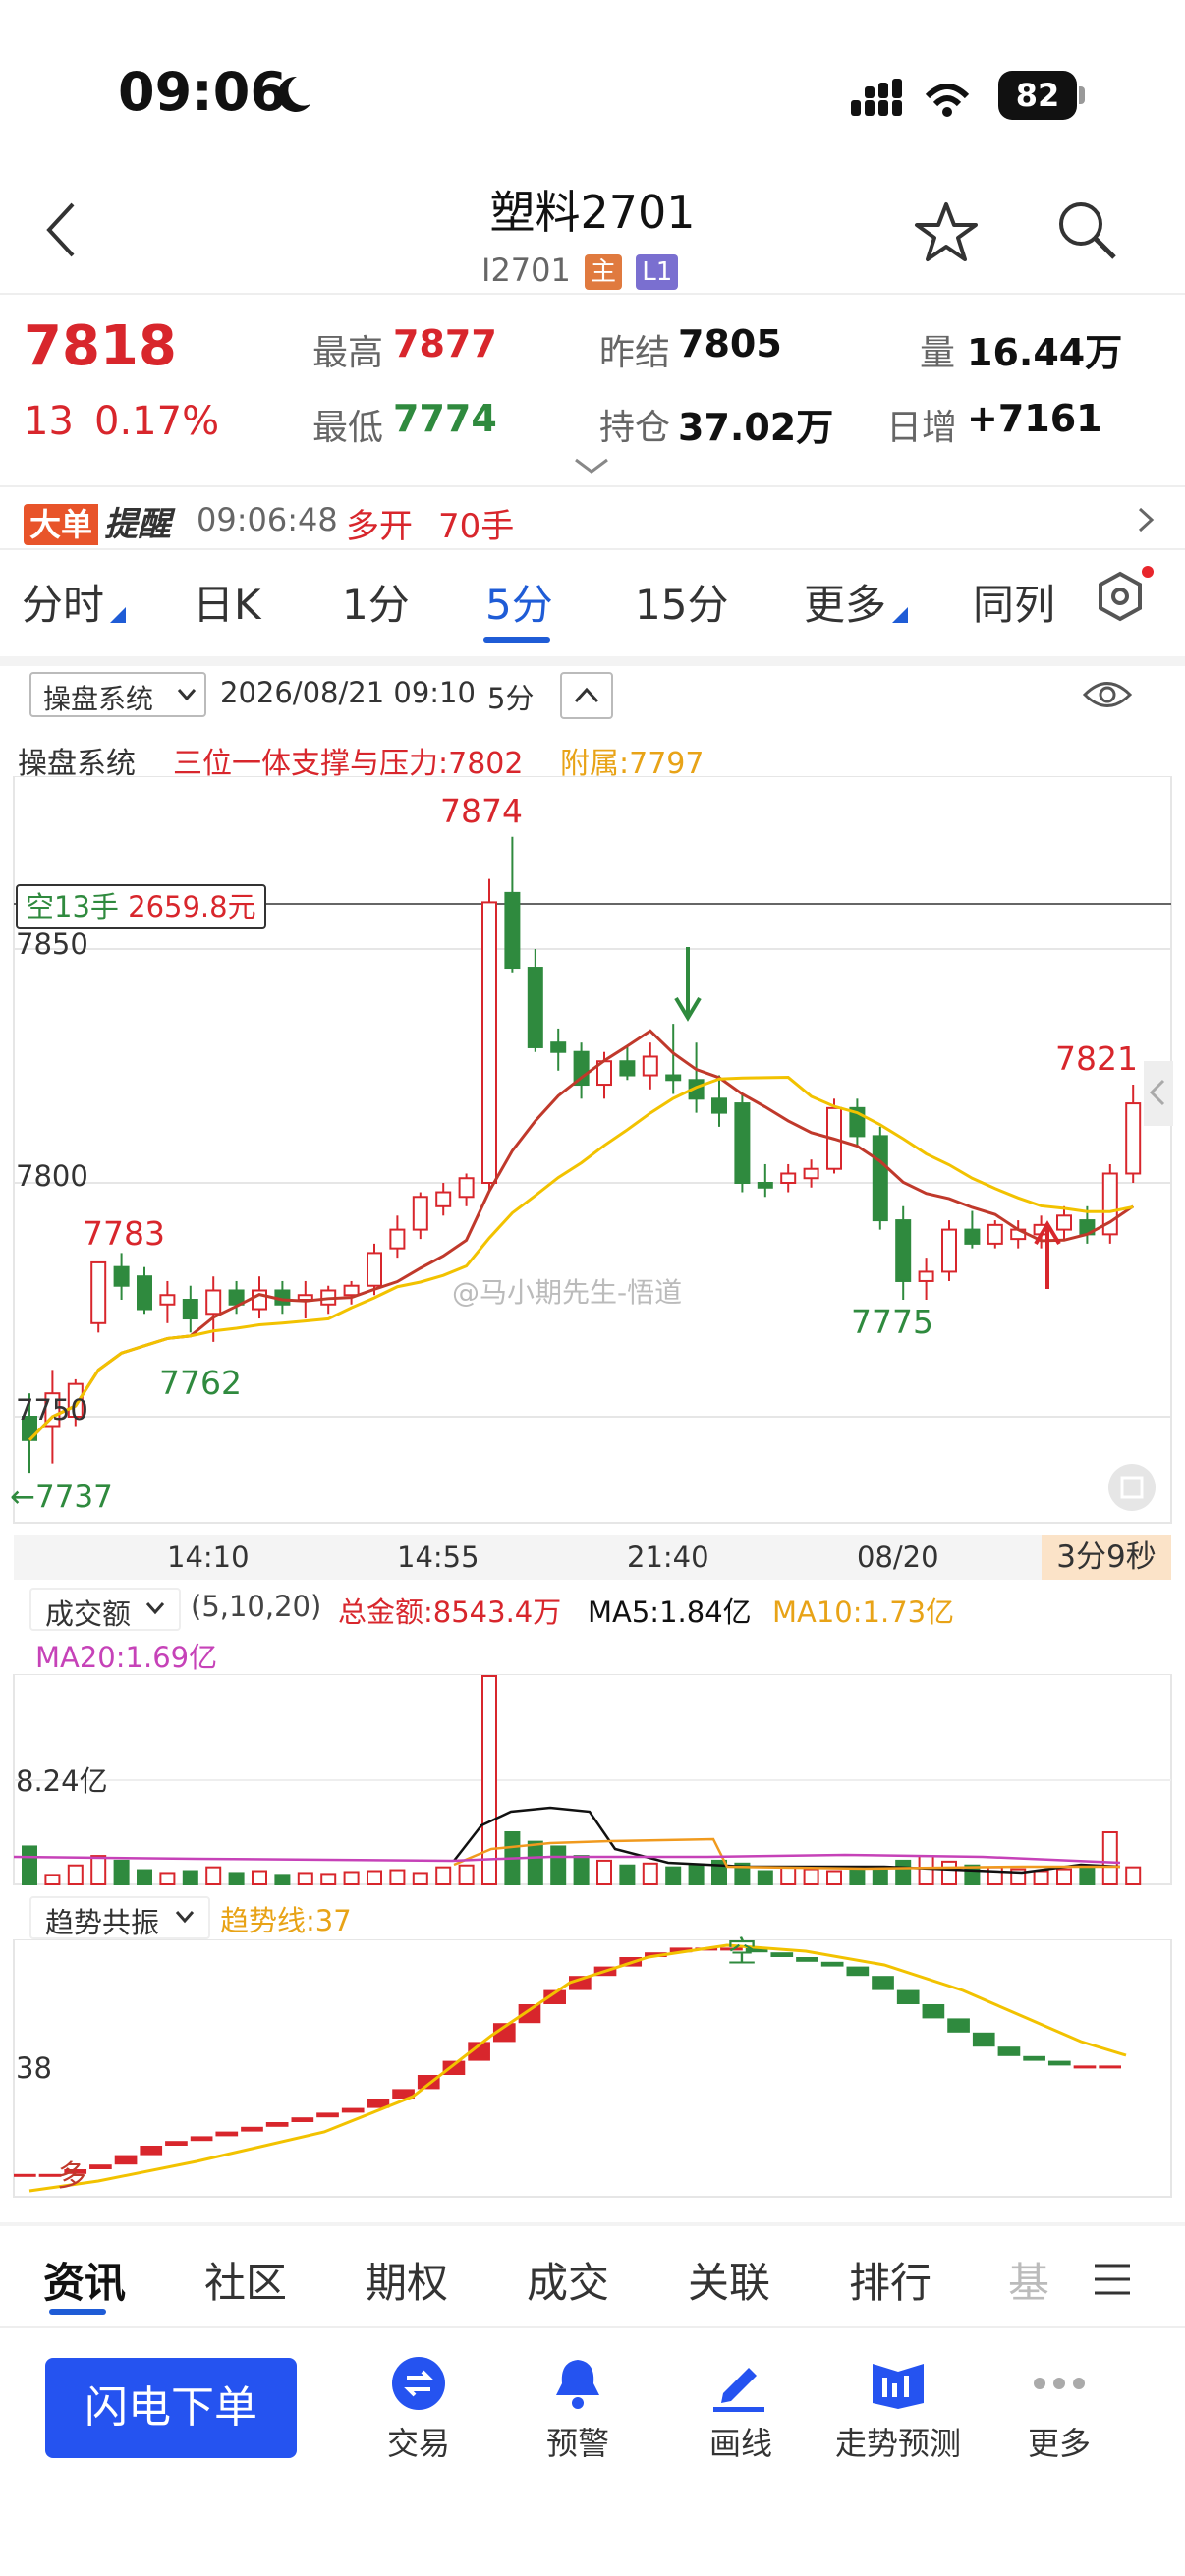 This screenshot has height=2576, width=1185. Describe the element at coordinates (171, 2408) in the screenshot. I see `flash-order-button: 闪电下单` at that location.